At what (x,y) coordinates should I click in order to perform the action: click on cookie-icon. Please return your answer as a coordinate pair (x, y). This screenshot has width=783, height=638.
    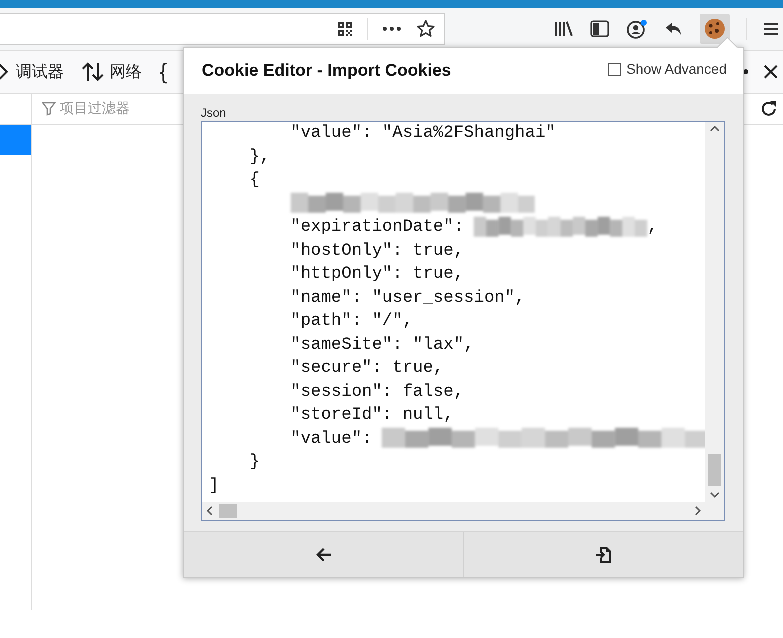
    Looking at the image, I should click on (715, 29).